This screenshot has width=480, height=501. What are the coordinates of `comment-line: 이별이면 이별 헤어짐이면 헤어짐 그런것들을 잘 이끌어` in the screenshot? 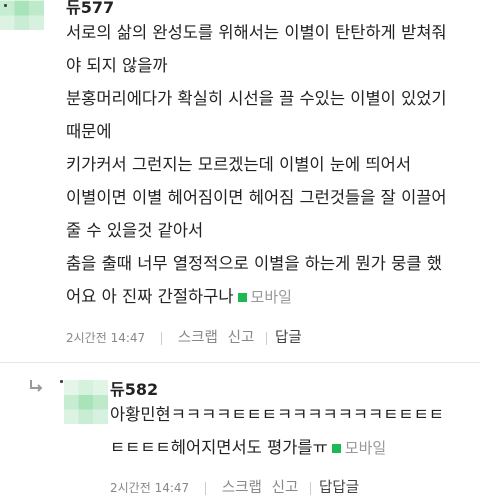 It's located at (256, 197).